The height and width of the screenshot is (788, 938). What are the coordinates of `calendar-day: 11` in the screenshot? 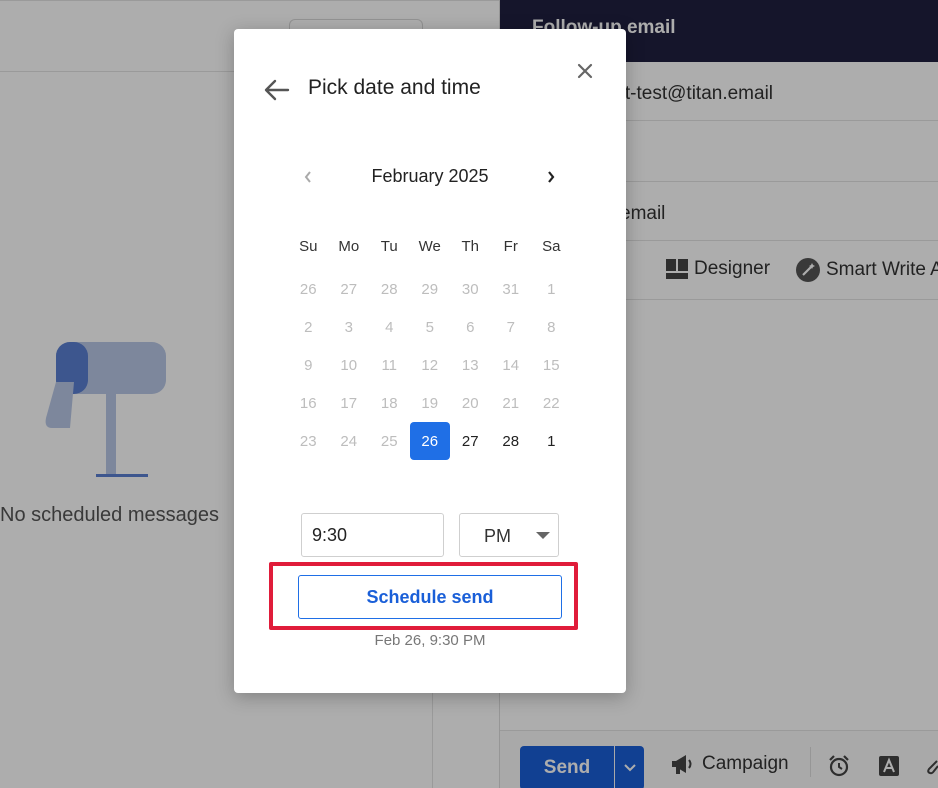 It's located at (389, 366).